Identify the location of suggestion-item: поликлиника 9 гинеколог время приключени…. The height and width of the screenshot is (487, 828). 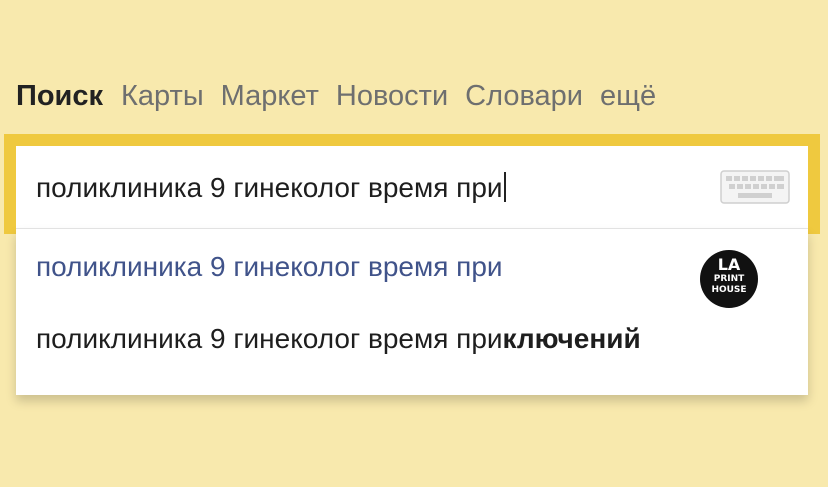
(338, 339).